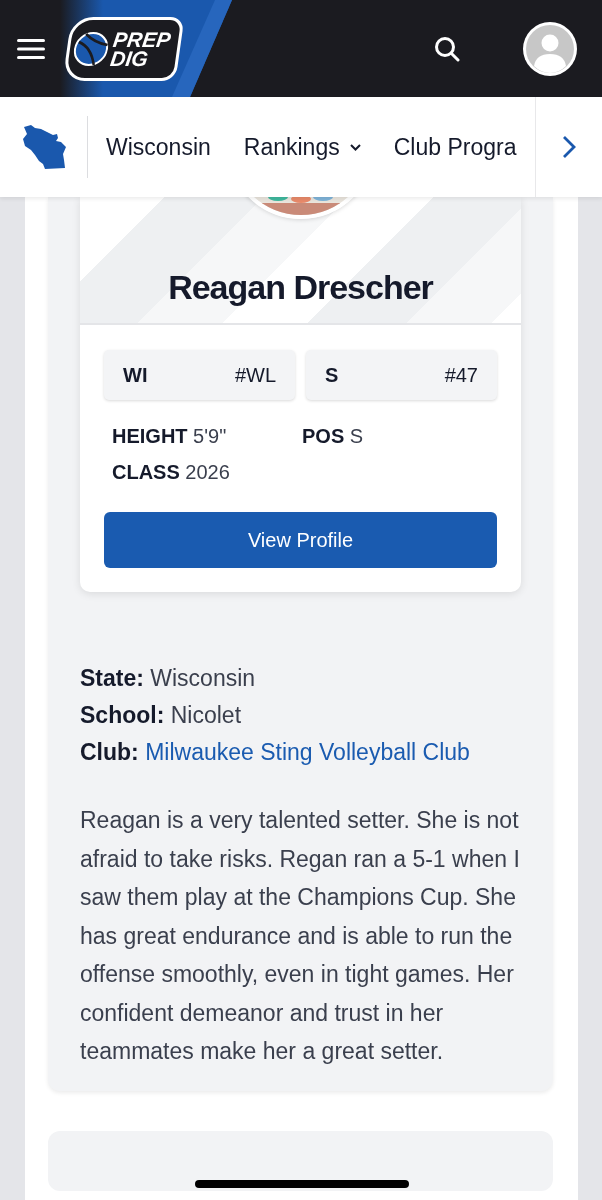 The height and width of the screenshot is (1200, 602). Describe the element at coordinates (332, 375) in the screenshot. I see `badge-label: S` at that location.